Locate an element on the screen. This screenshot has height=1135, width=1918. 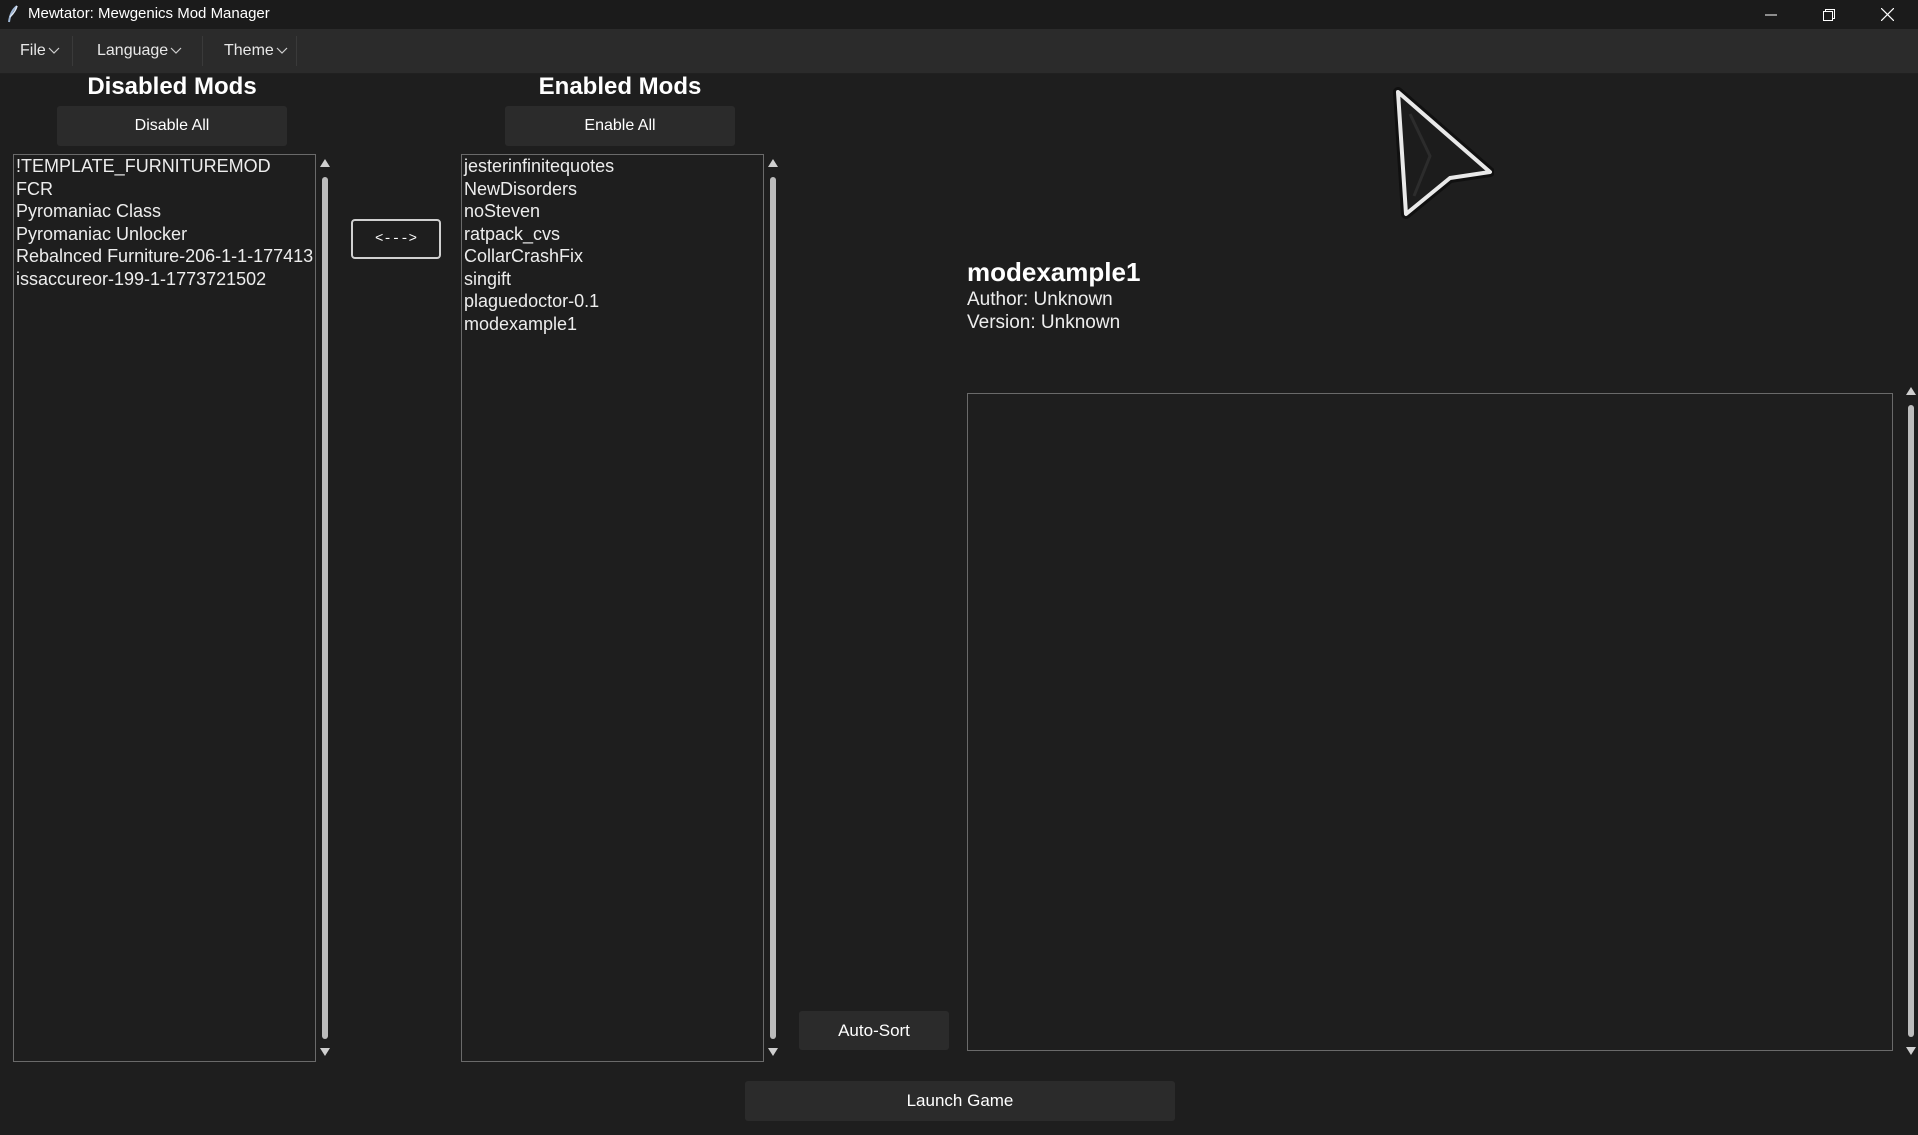
list-item: noSteven is located at coordinates (612, 211).